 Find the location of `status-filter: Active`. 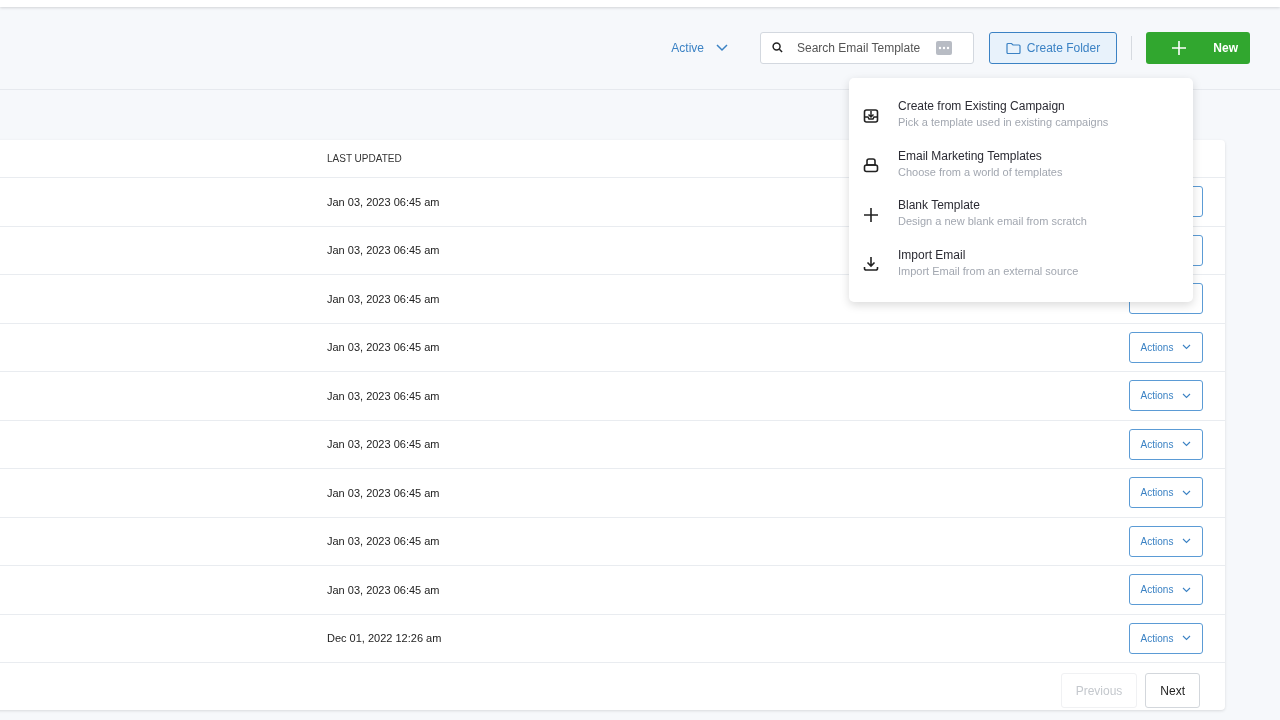

status-filter: Active is located at coordinates (699, 48).